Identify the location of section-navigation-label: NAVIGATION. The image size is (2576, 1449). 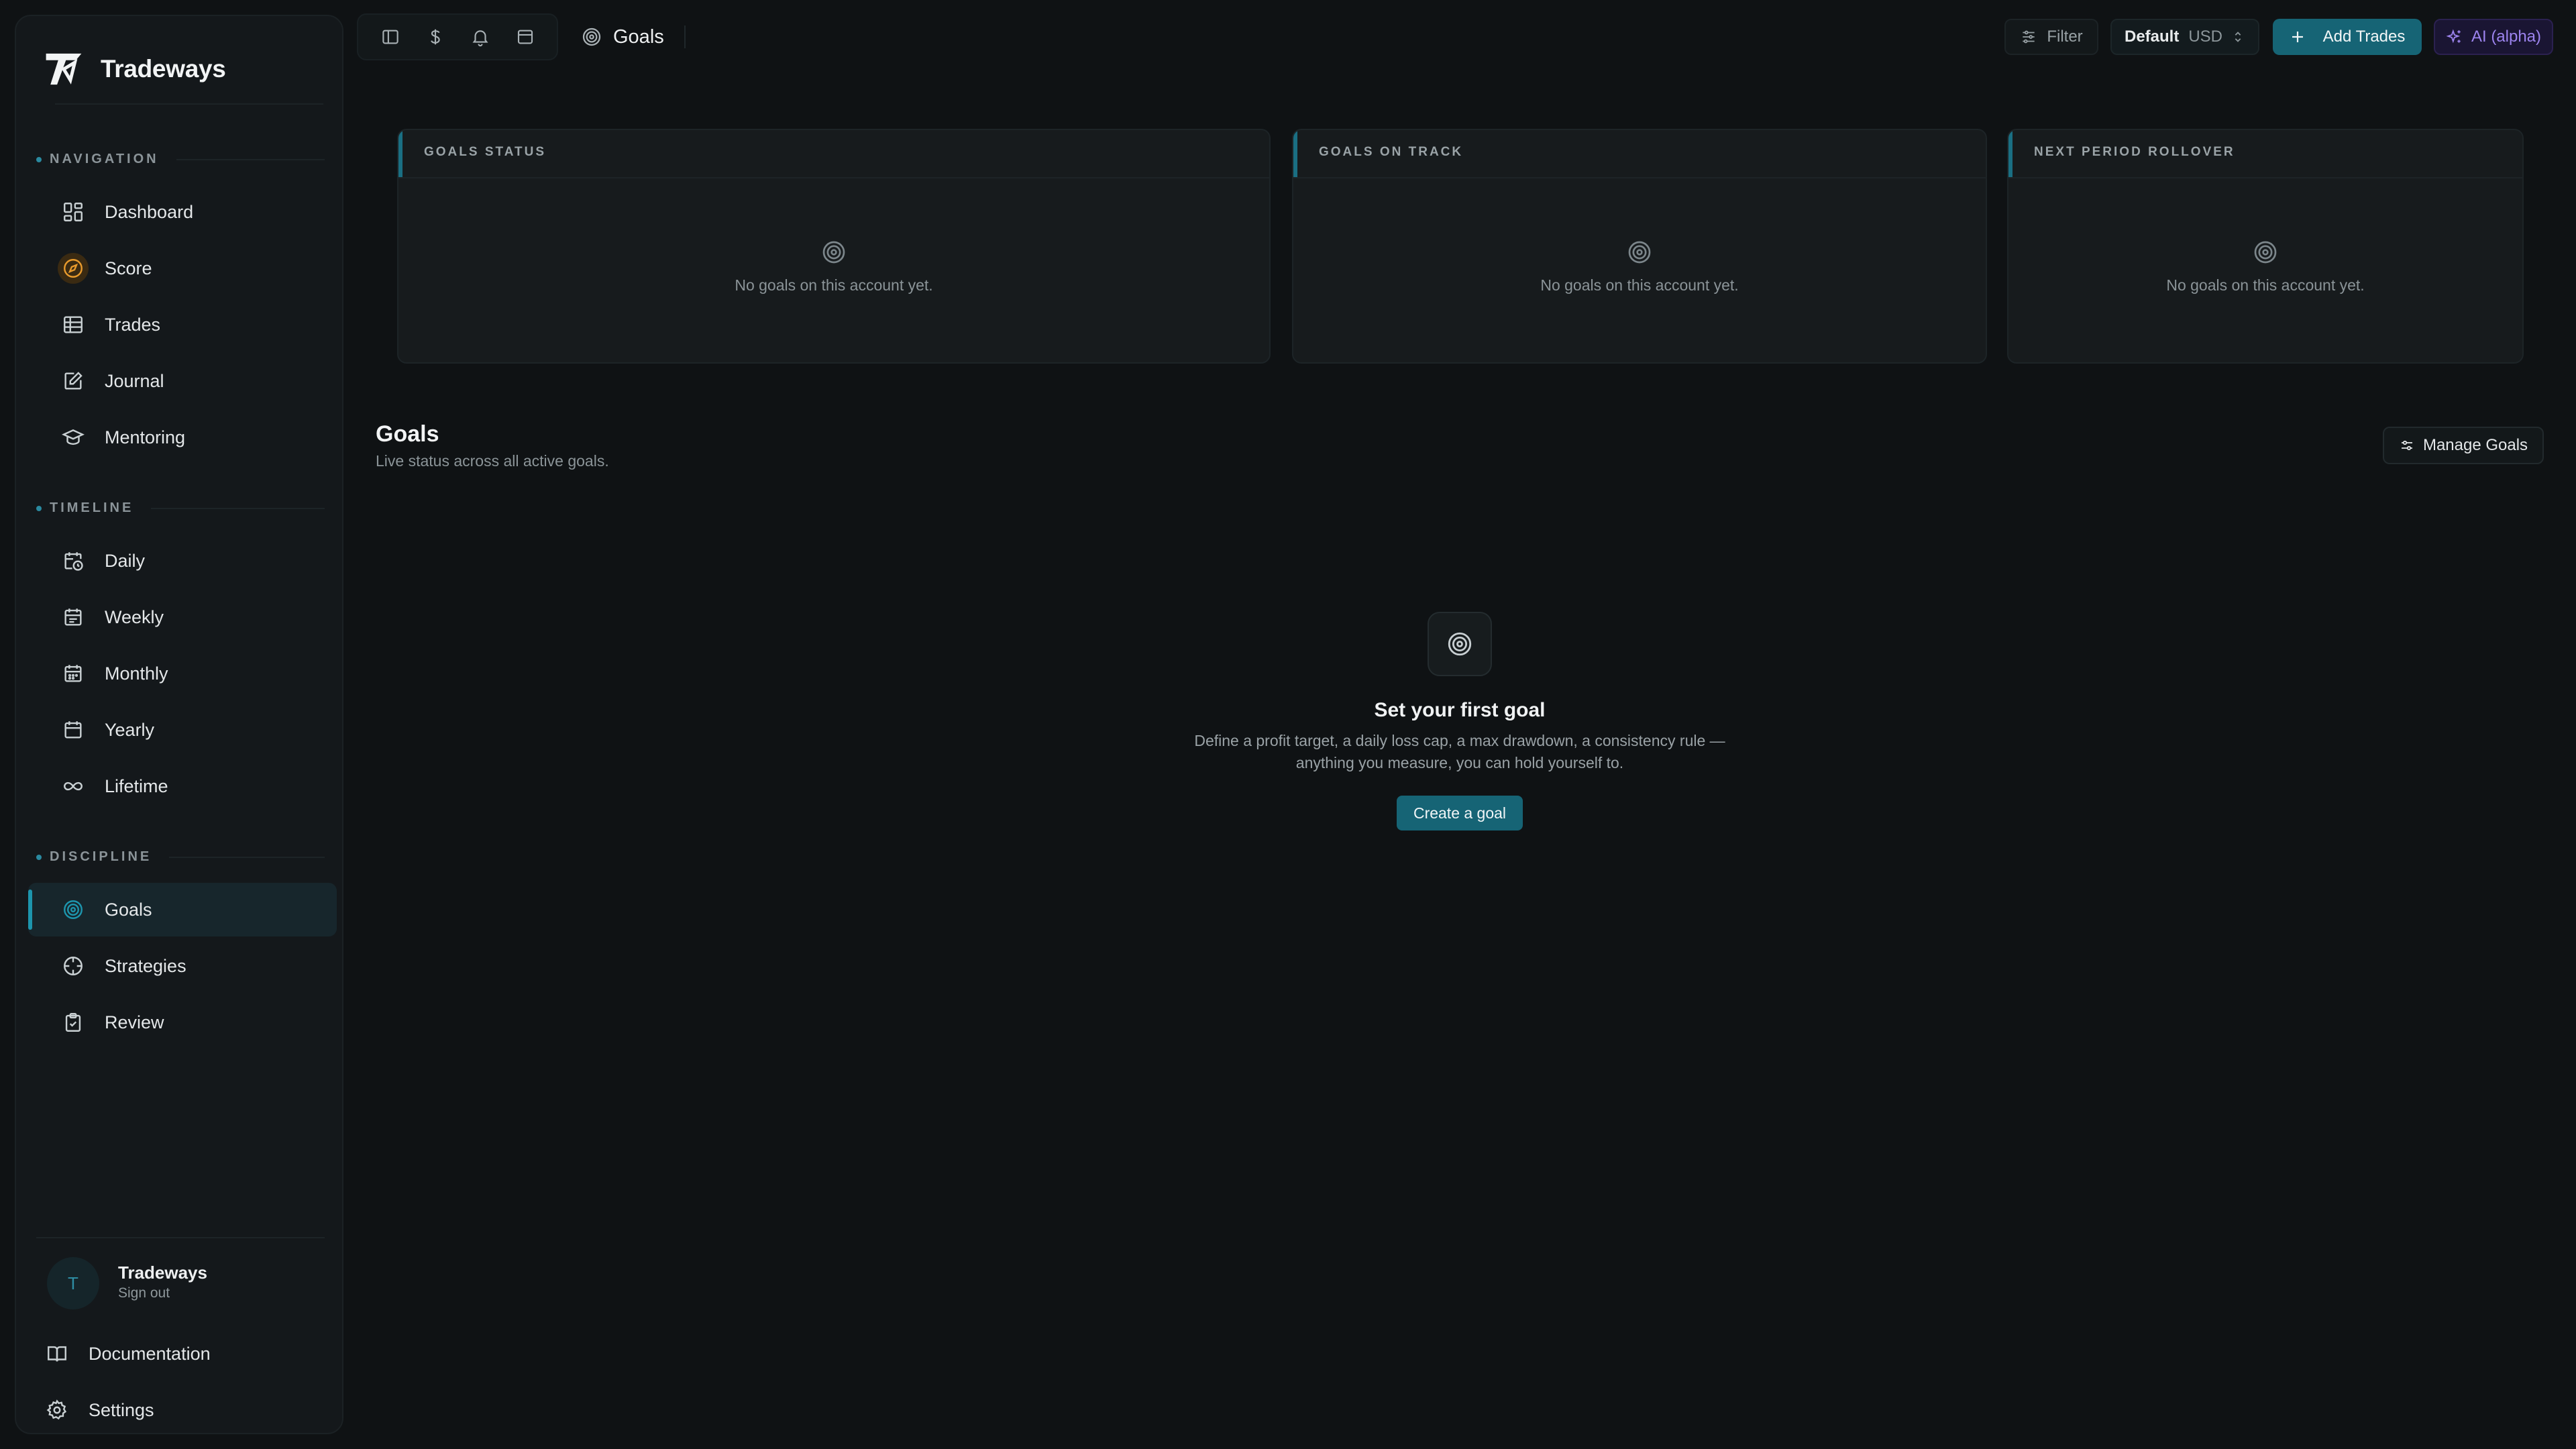
(104, 159).